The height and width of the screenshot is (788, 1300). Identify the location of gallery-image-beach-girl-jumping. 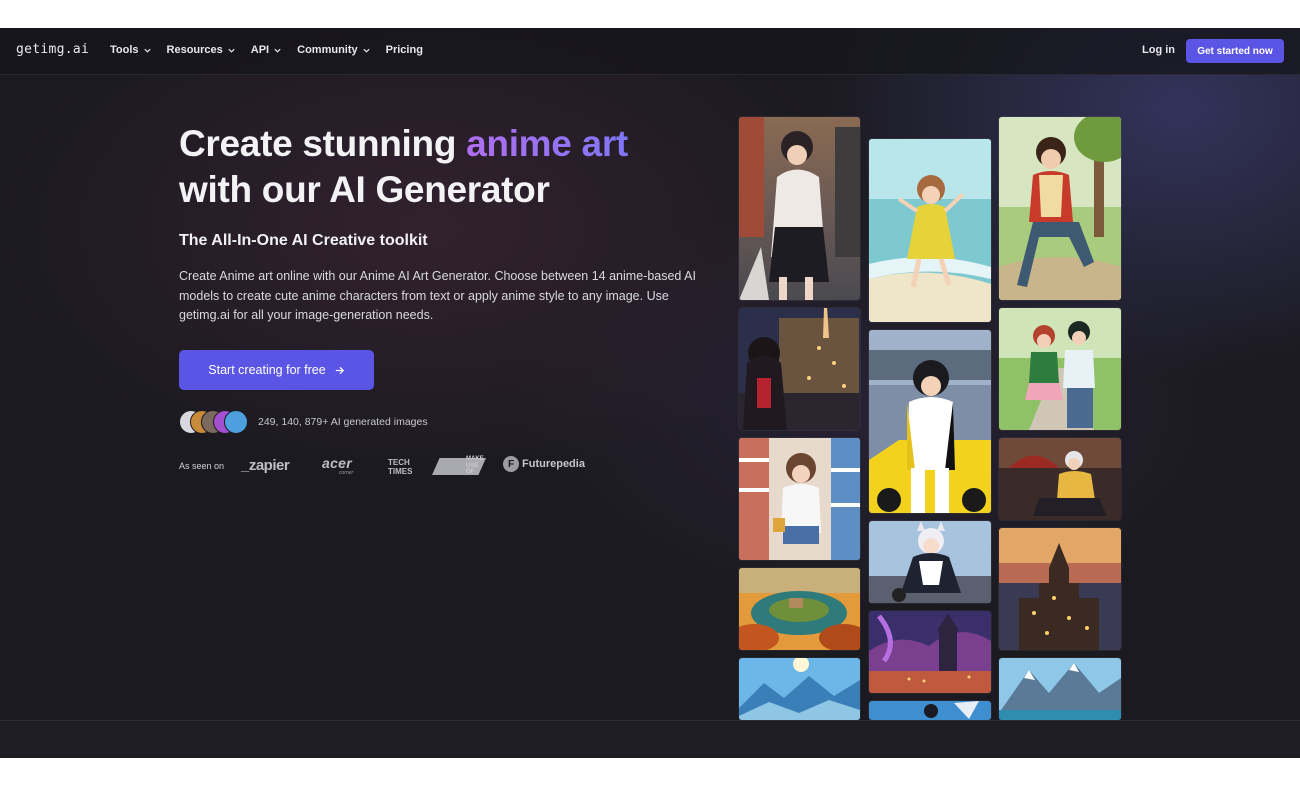
(930, 230).